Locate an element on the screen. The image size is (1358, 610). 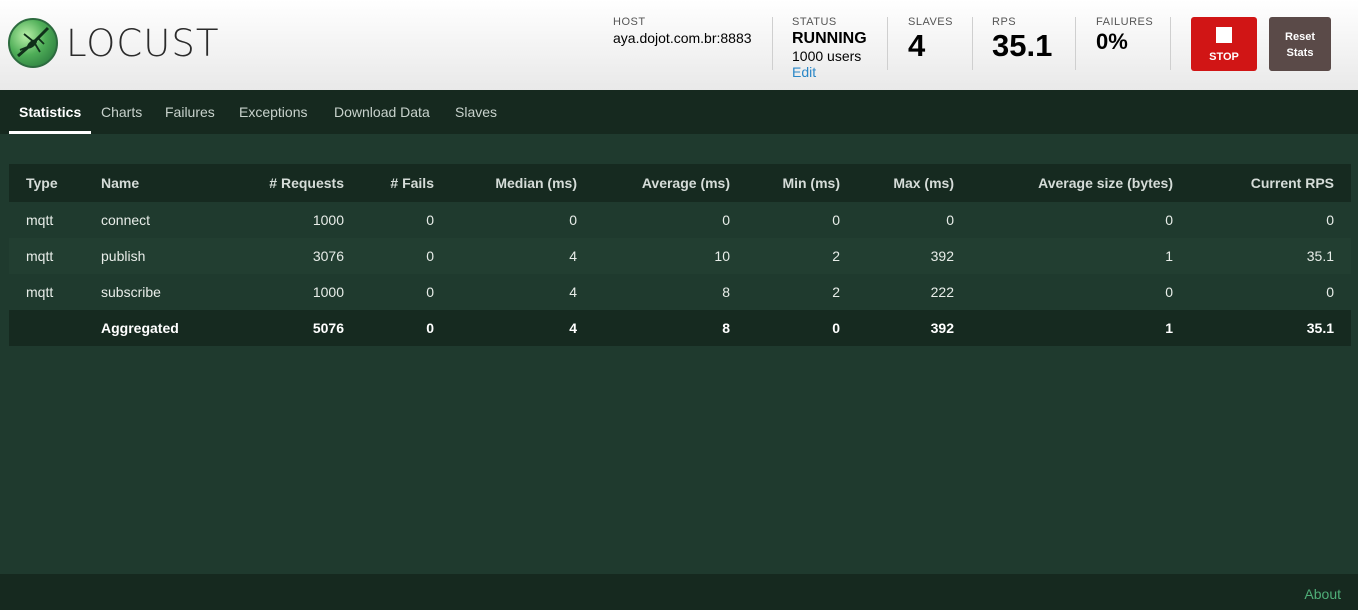
host-stat: HOST aya.dojot.com.br:8883 is located at coordinates (682, 31).